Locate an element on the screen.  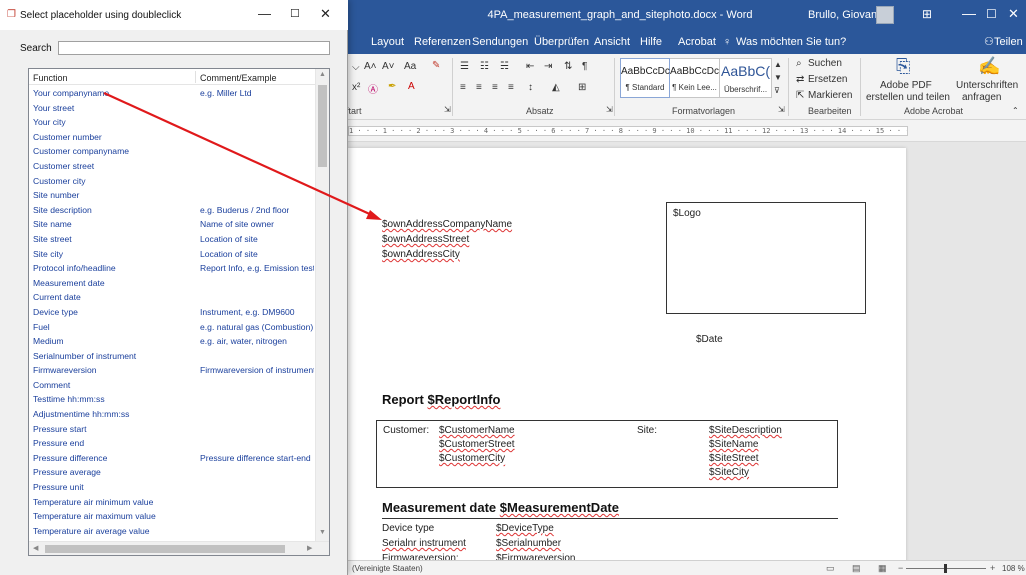
list-item: Pressure end is located at coordinates (172, 443).